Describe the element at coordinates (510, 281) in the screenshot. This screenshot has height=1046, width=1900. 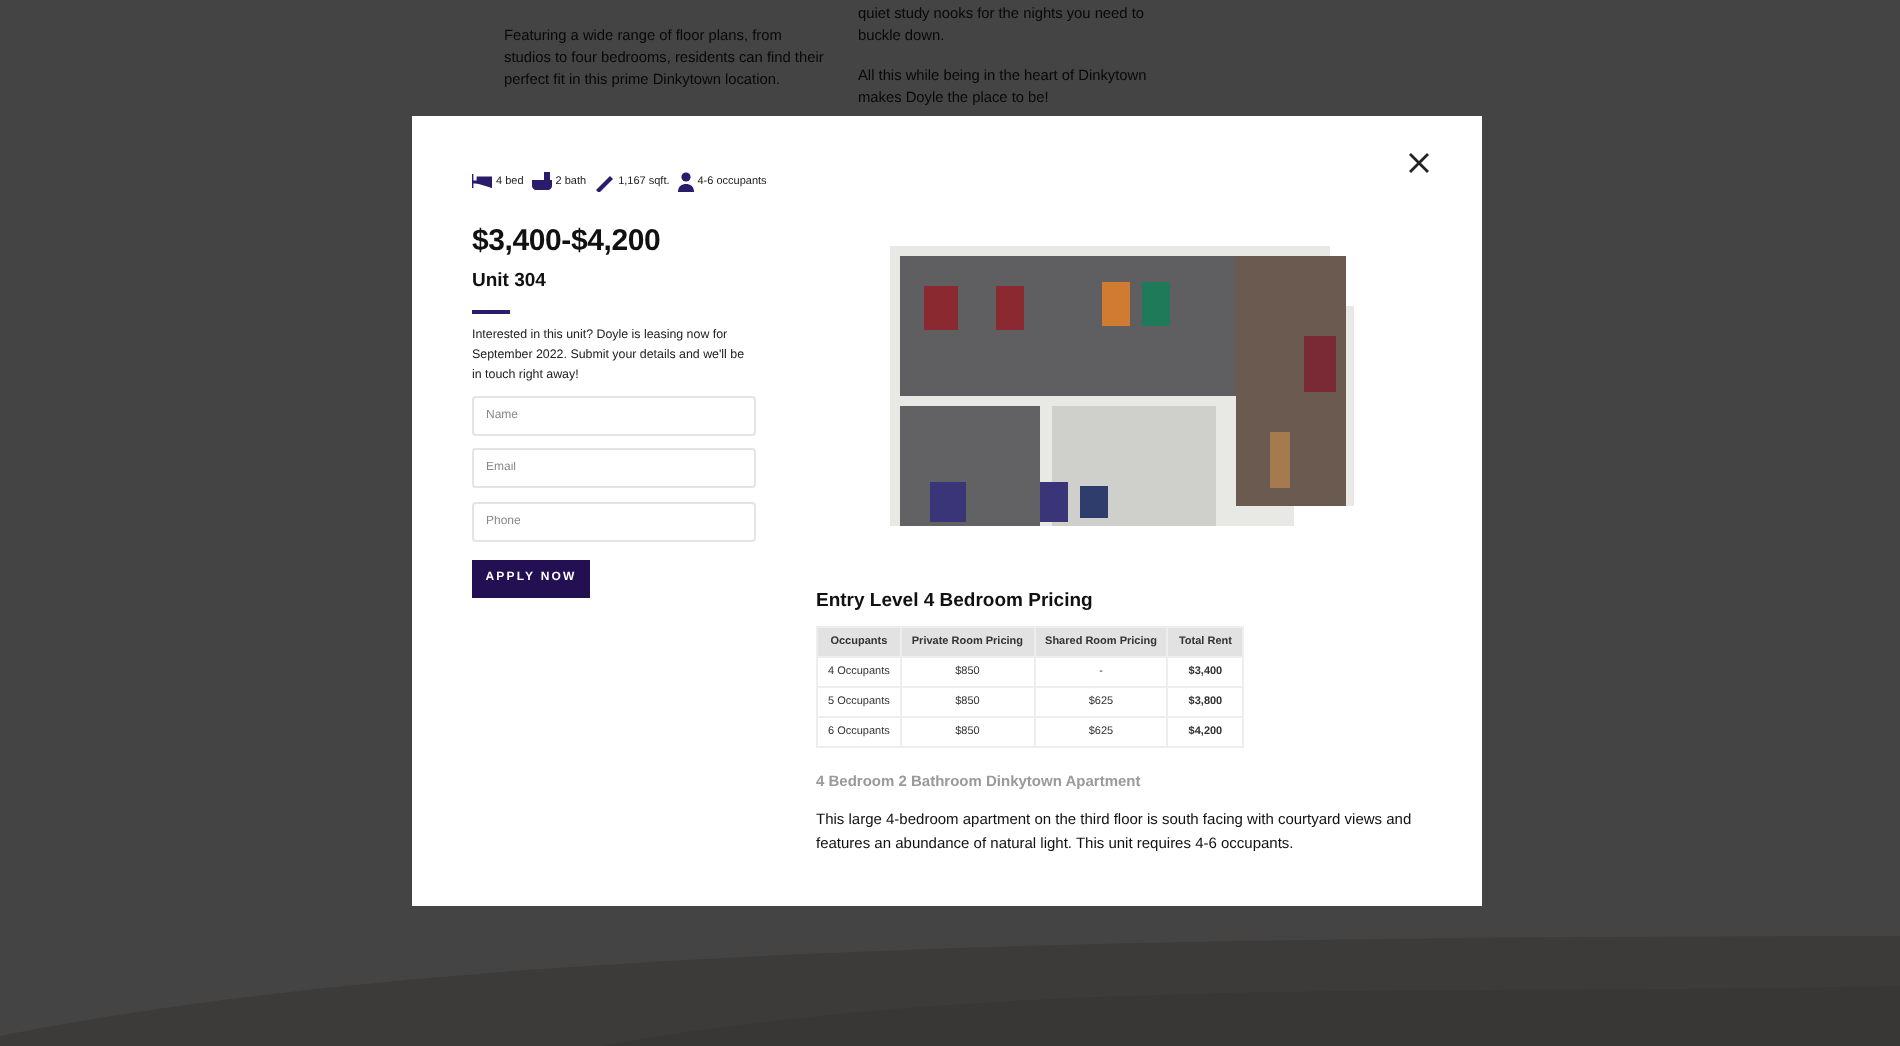
I see `unit-title: Unit 304` at that location.